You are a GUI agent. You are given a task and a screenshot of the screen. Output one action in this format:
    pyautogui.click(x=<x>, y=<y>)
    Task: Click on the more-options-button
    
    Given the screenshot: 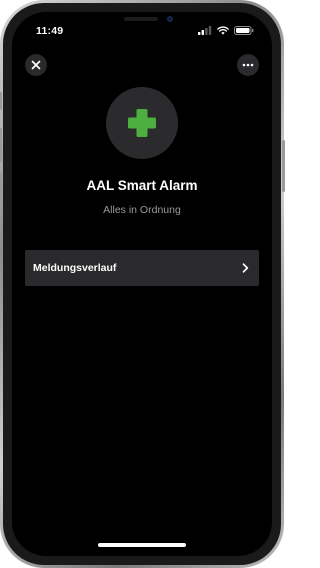 What is the action you would take?
    pyautogui.click(x=248, y=65)
    